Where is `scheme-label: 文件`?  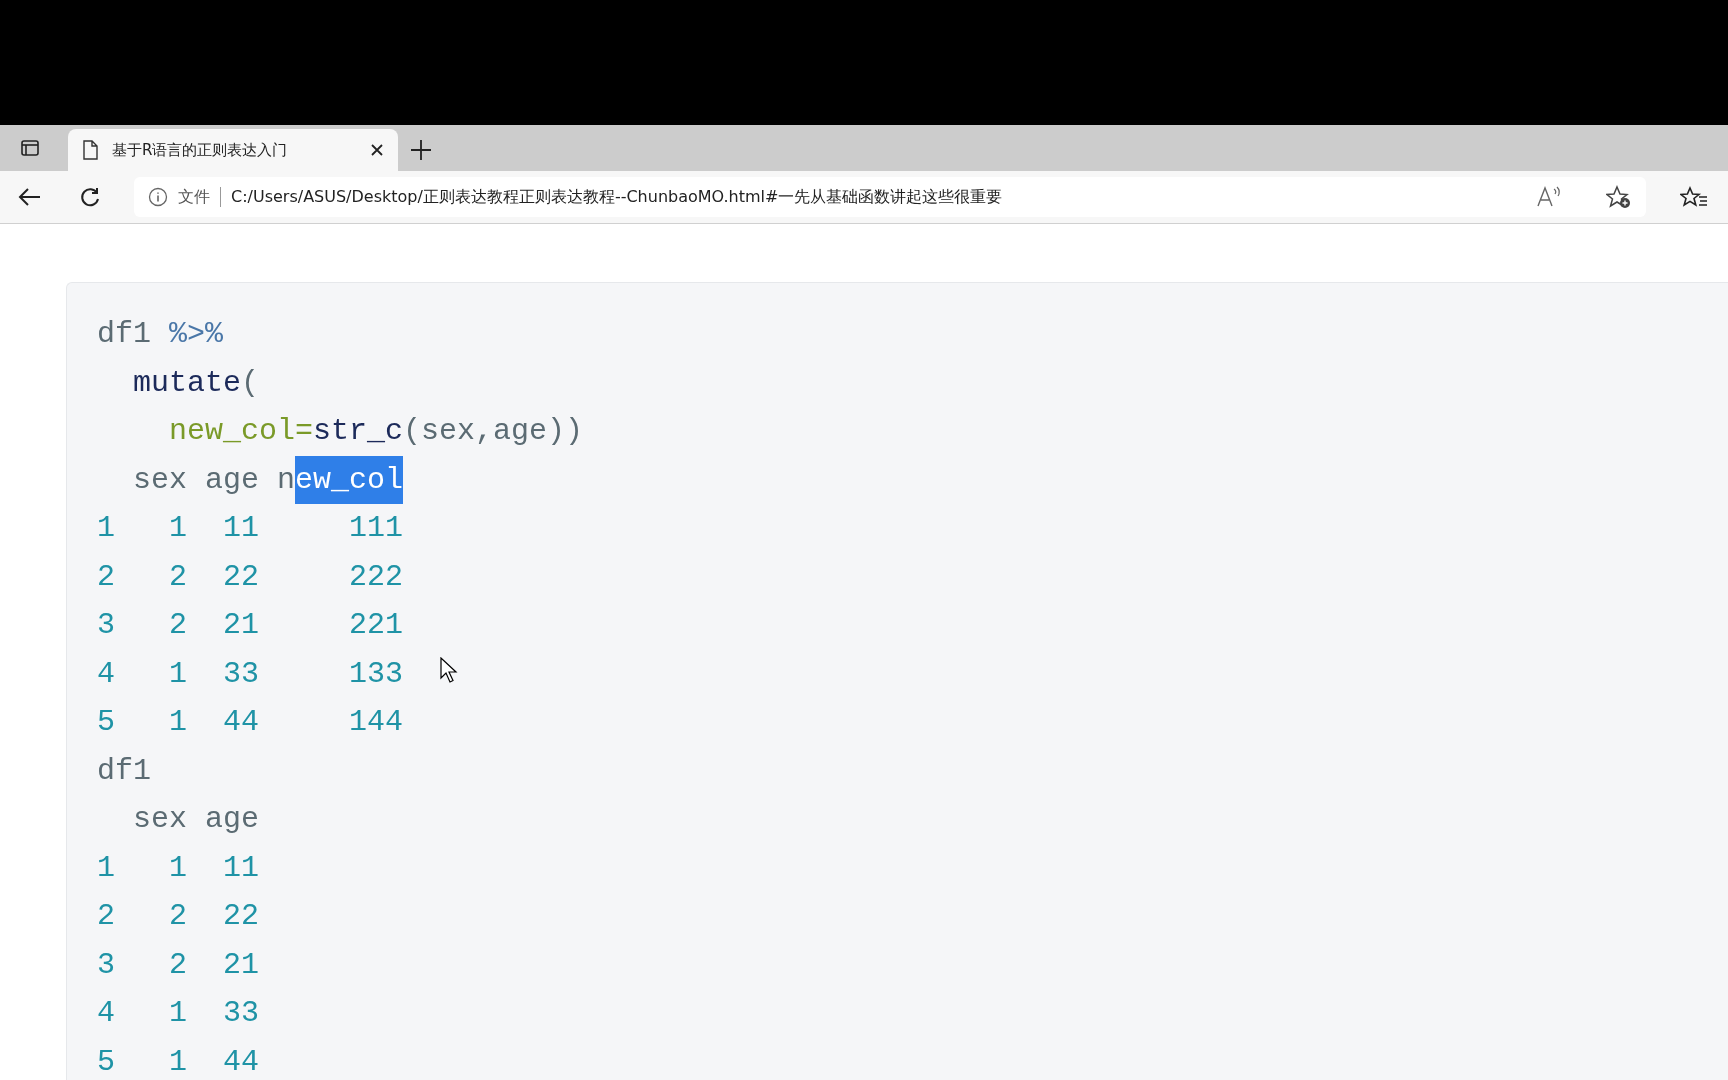 scheme-label: 文件 is located at coordinates (194, 197).